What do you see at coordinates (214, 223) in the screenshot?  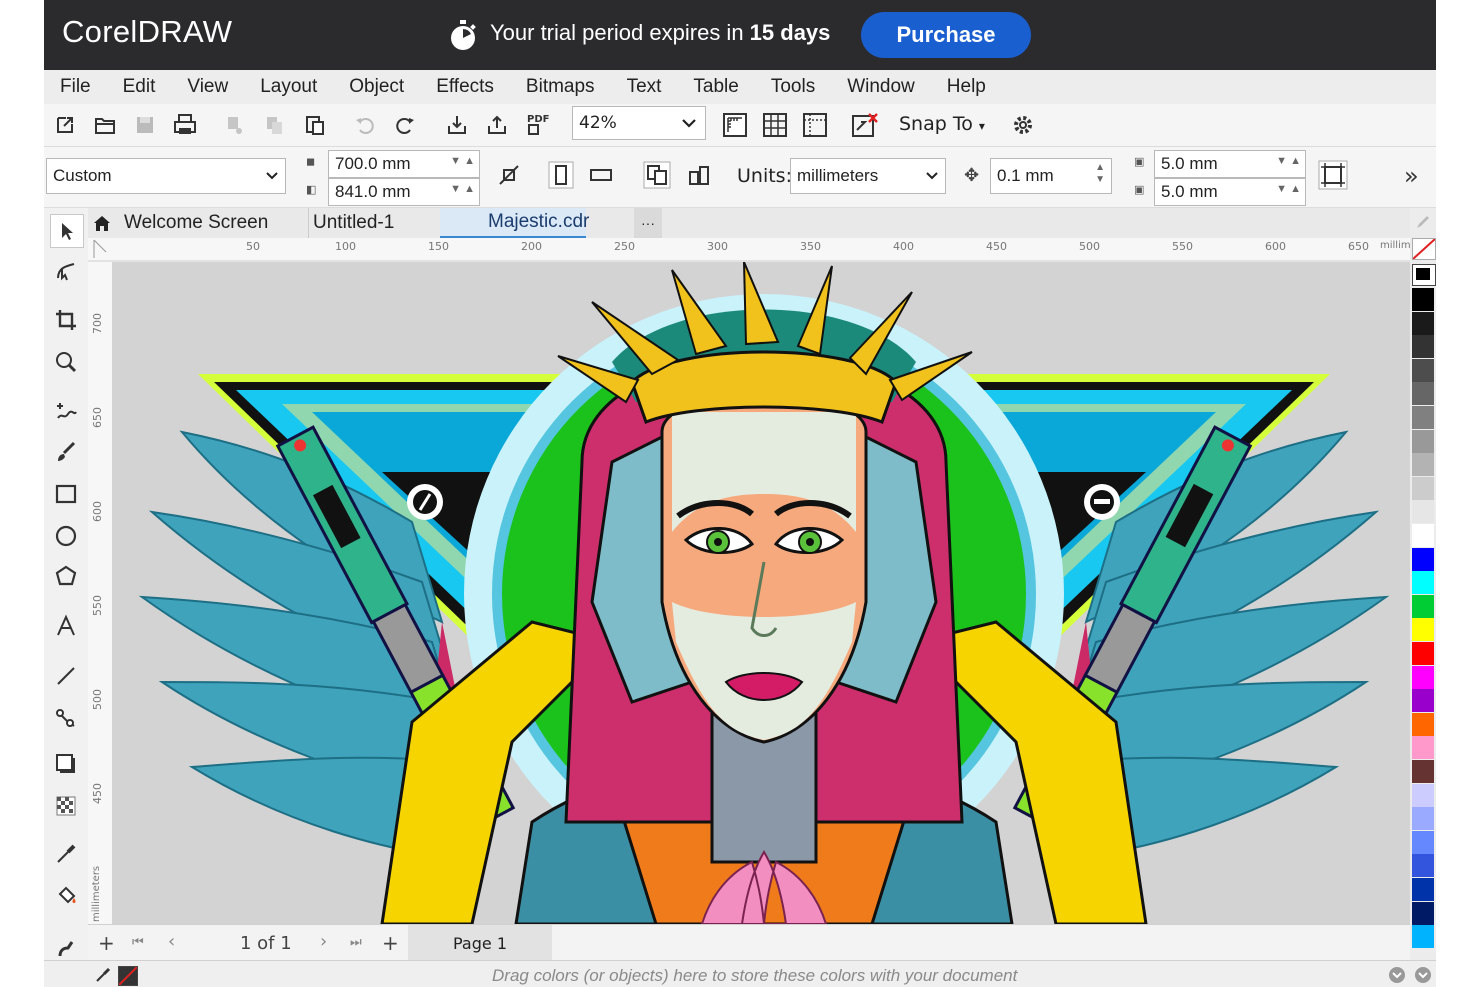 I see `tab-welcome-screen: Welcome Screen` at bounding box center [214, 223].